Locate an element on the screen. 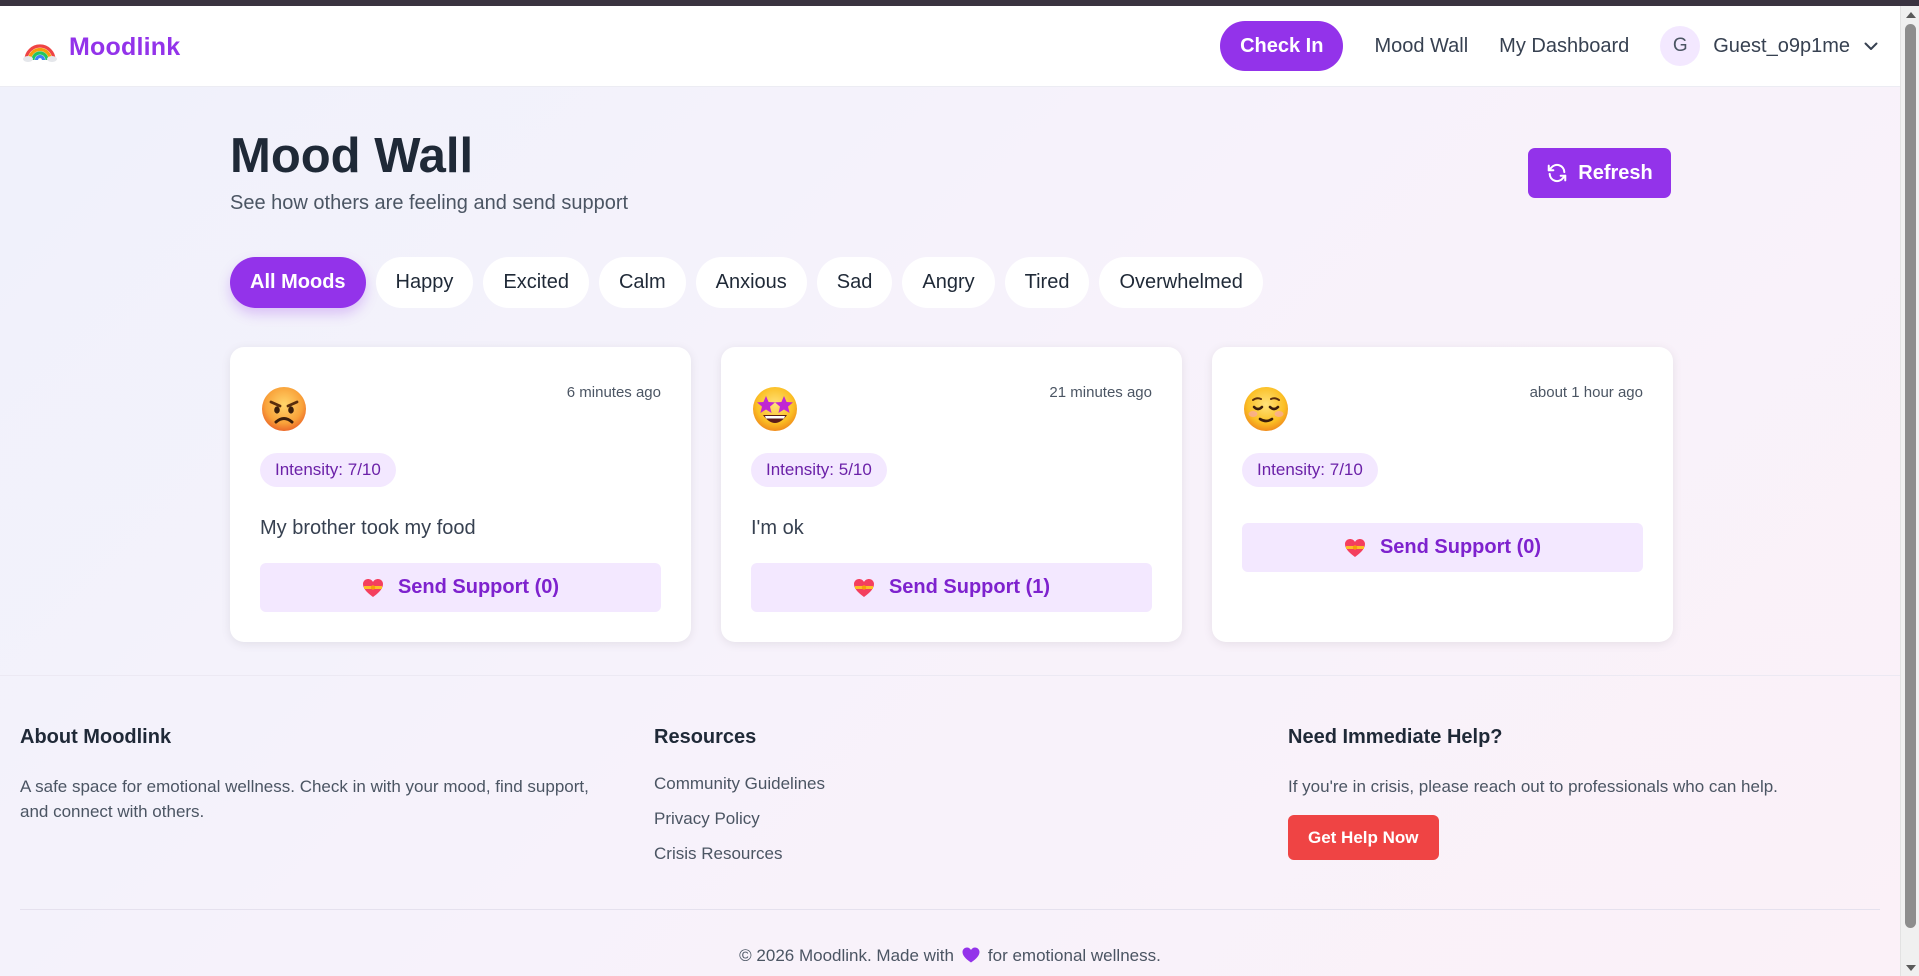 The image size is (1919, 976). filter-chip-calm: Calm is located at coordinates (642, 282).